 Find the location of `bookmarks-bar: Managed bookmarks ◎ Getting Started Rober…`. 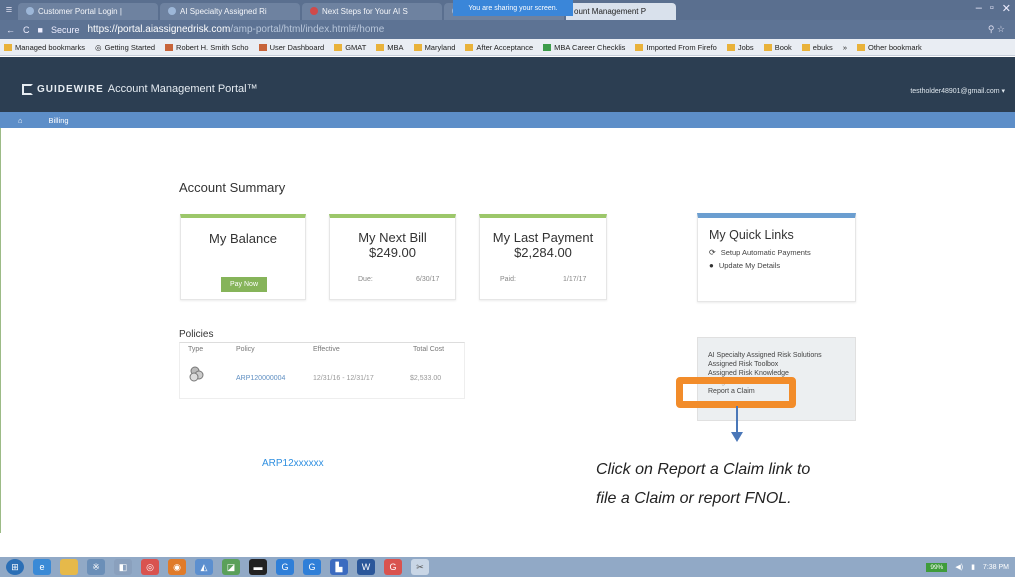

bookmarks-bar: Managed bookmarks ◎ Getting Started Rober… is located at coordinates (507, 47).